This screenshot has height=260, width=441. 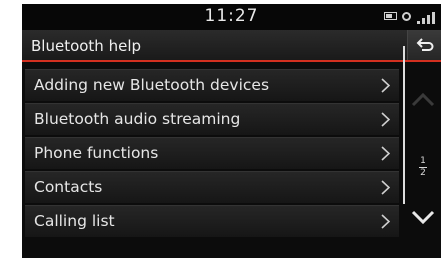 I want to click on list-item: Calling list, so click(x=212, y=221).